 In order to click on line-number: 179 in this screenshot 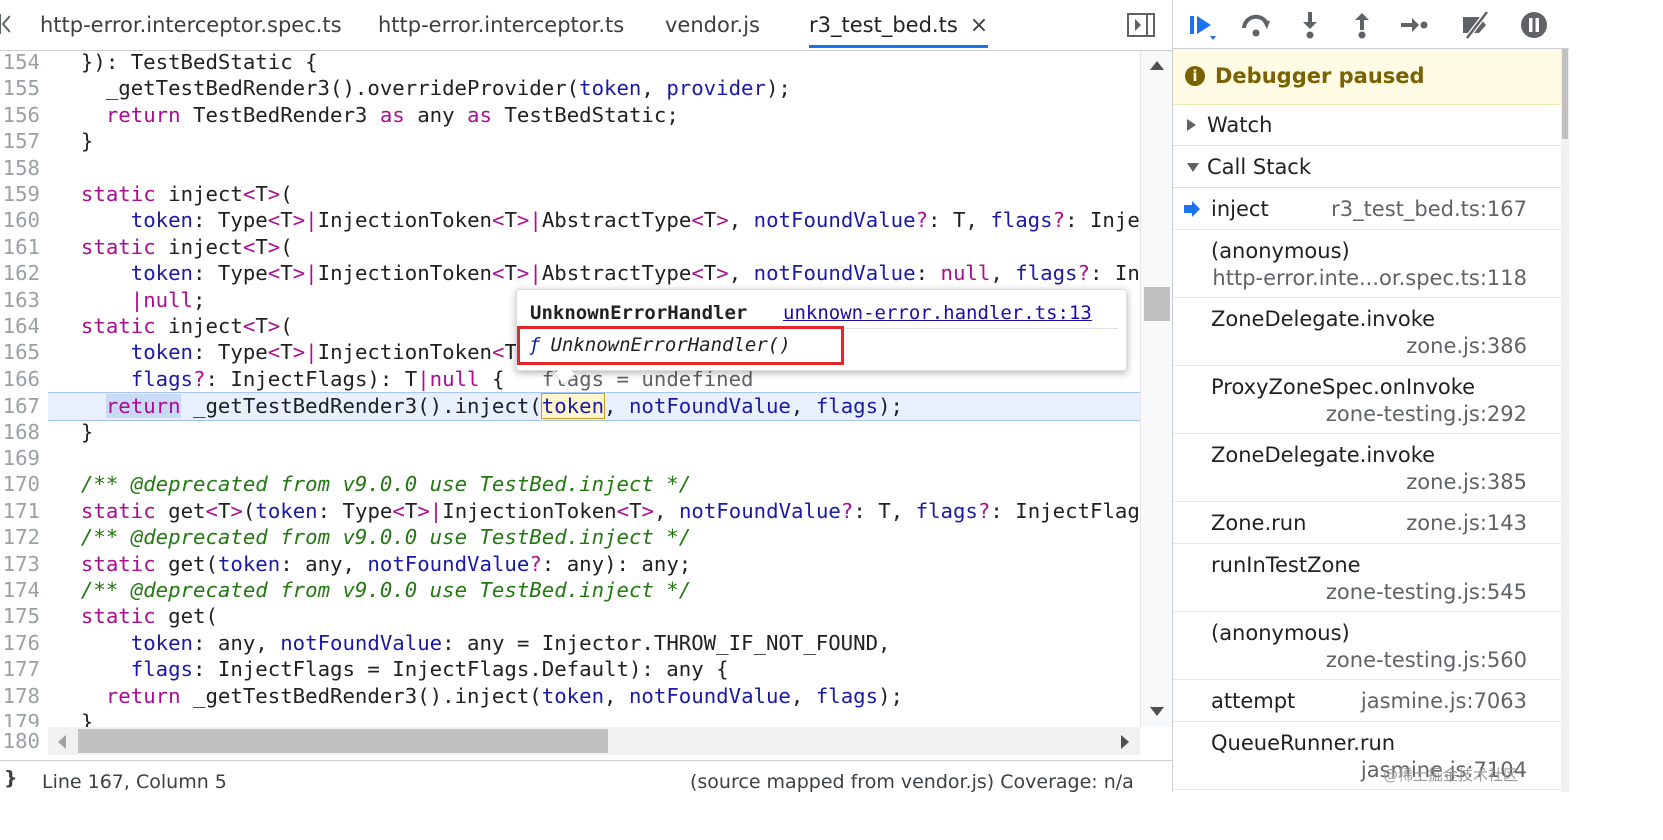, I will do `click(20, 718)`.